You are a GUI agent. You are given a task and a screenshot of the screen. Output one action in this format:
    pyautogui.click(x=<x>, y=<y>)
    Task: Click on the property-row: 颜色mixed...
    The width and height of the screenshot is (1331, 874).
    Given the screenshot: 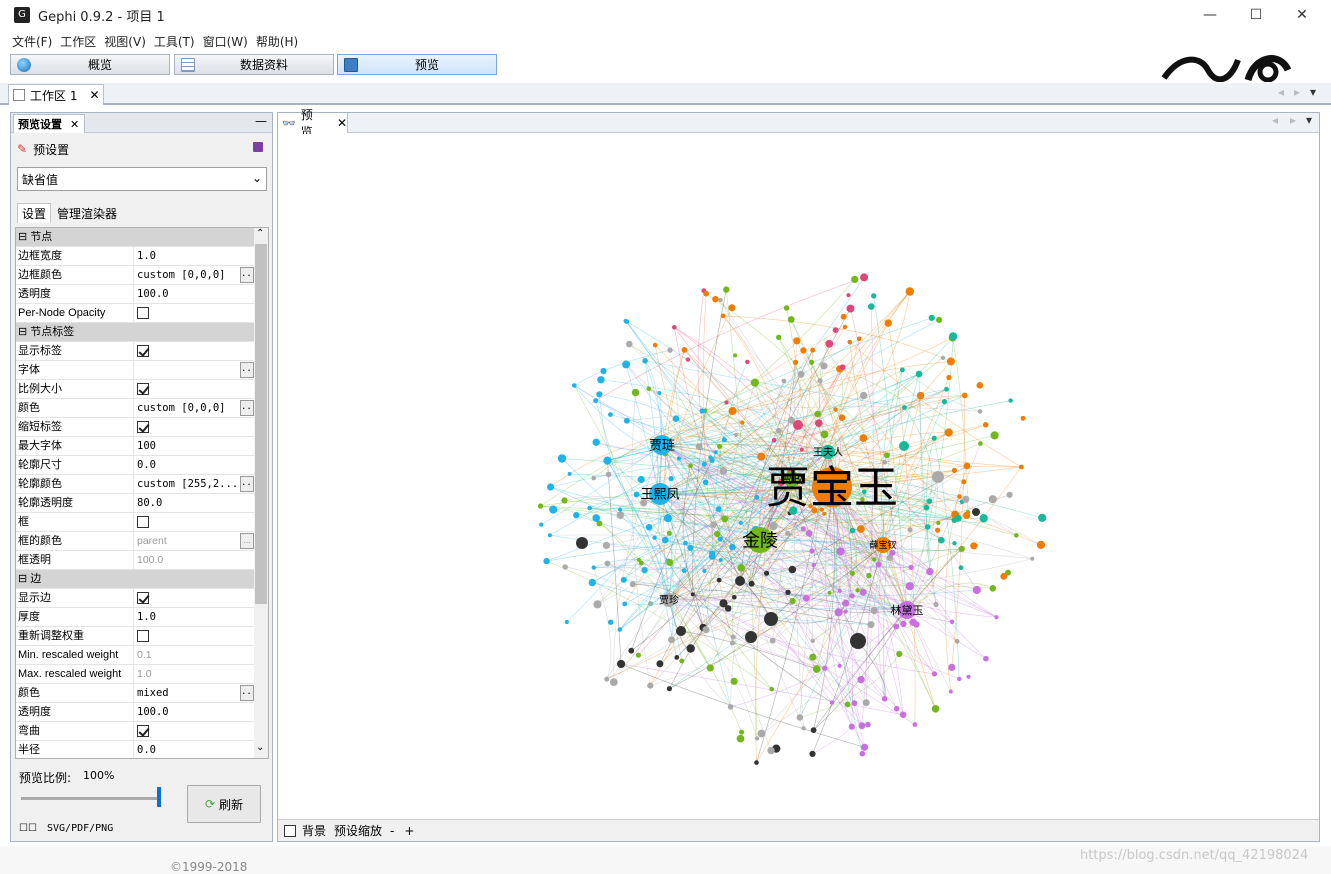 What is the action you would take?
    pyautogui.click(x=135, y=693)
    